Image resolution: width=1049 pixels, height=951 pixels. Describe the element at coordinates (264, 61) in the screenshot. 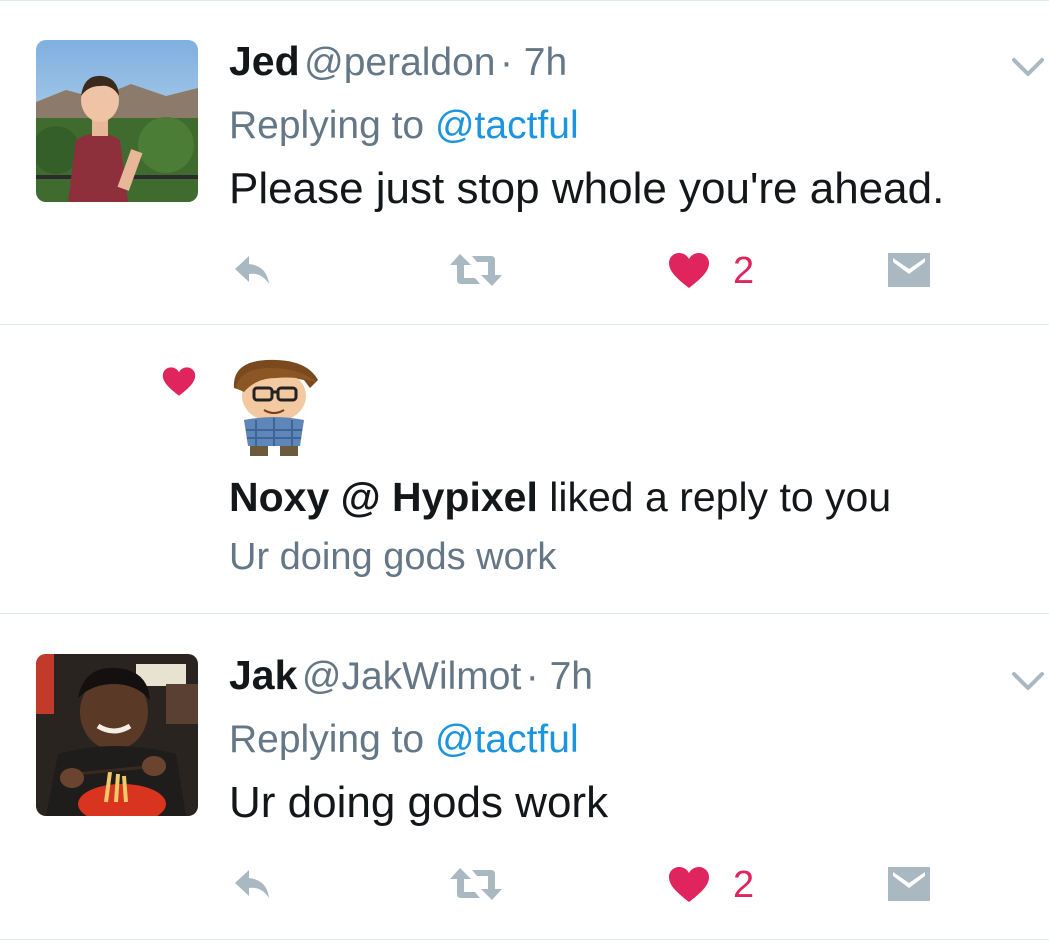

I see `display-name: Jed` at that location.